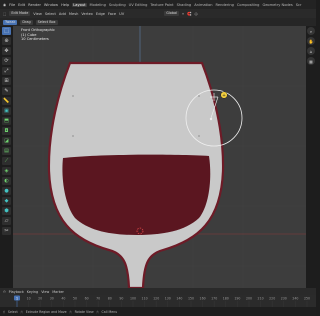  What do you see at coordinates (4, 292) in the screenshot?
I see `timeline-editor-icon: ⏱` at bounding box center [4, 292].